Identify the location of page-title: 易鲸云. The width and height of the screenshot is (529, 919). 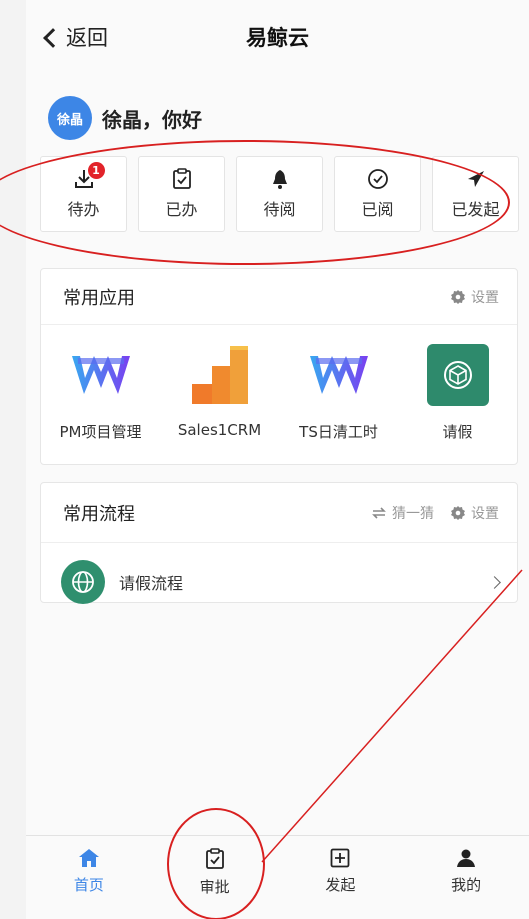
(277, 38).